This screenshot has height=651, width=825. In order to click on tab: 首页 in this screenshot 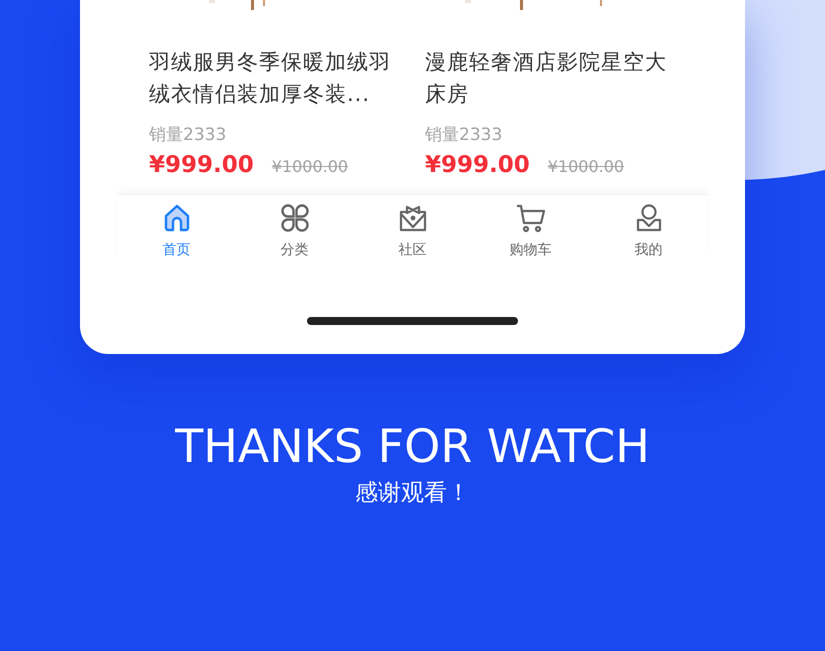, I will do `click(177, 231)`.